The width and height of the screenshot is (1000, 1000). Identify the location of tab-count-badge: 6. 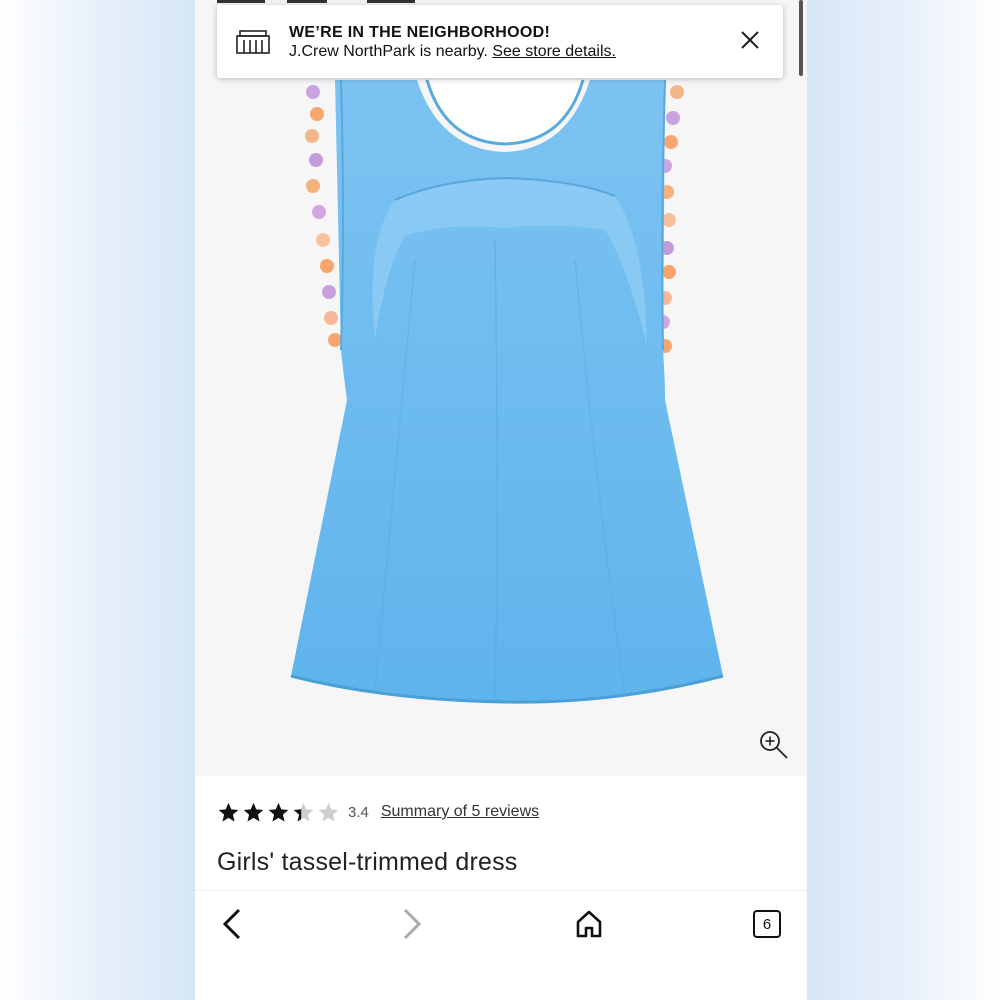
(767, 924).